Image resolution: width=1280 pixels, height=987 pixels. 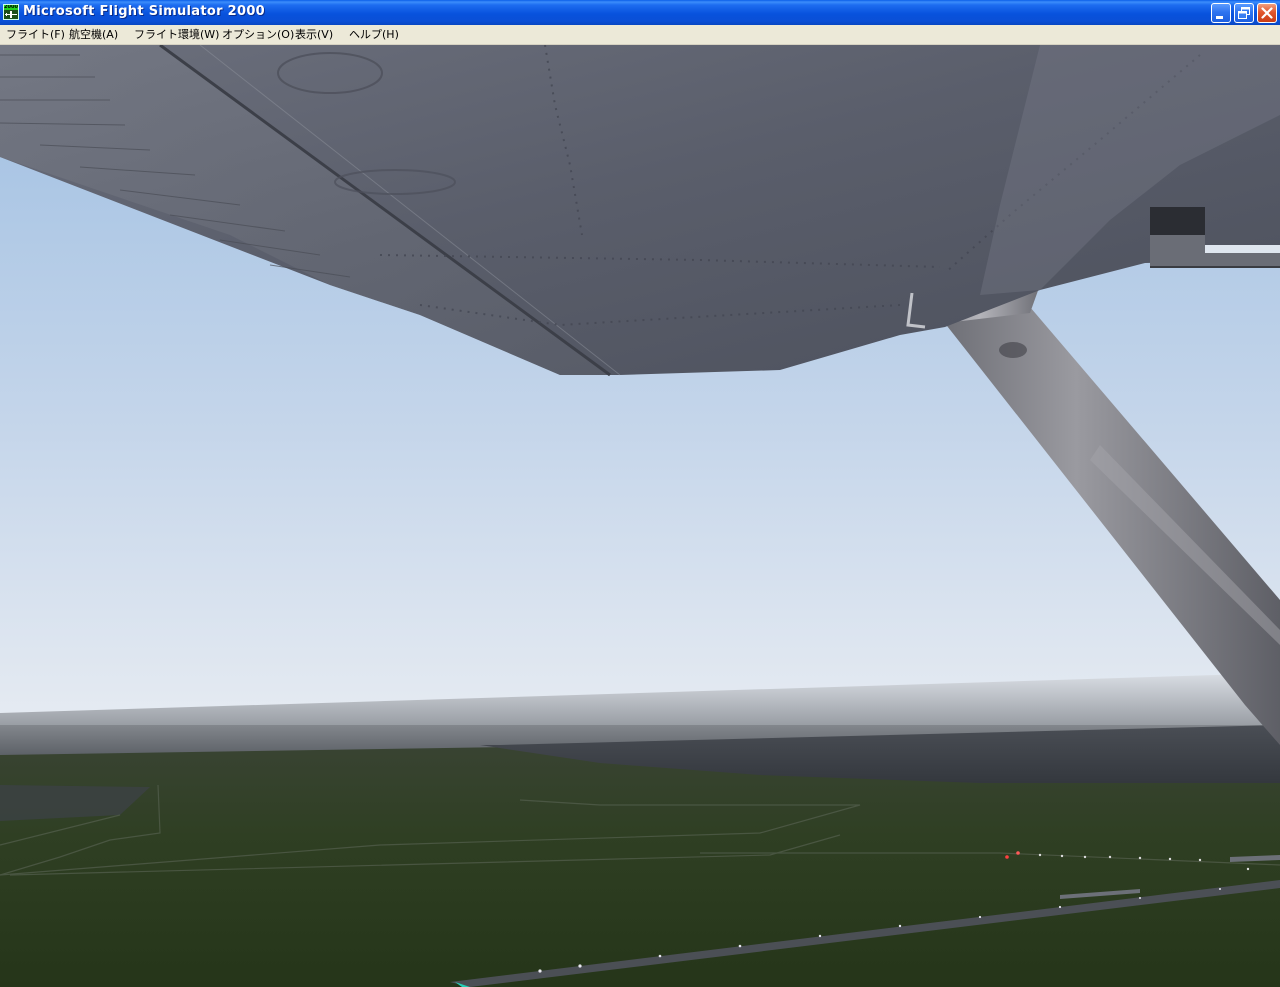 I want to click on menu-options: オプション(O), so click(x=258, y=34).